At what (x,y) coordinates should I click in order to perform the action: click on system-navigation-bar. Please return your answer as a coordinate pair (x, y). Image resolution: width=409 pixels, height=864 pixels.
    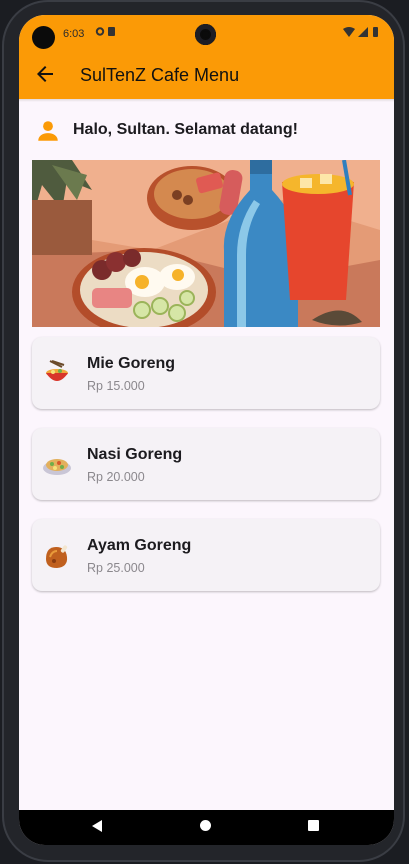
    Looking at the image, I should click on (206, 827).